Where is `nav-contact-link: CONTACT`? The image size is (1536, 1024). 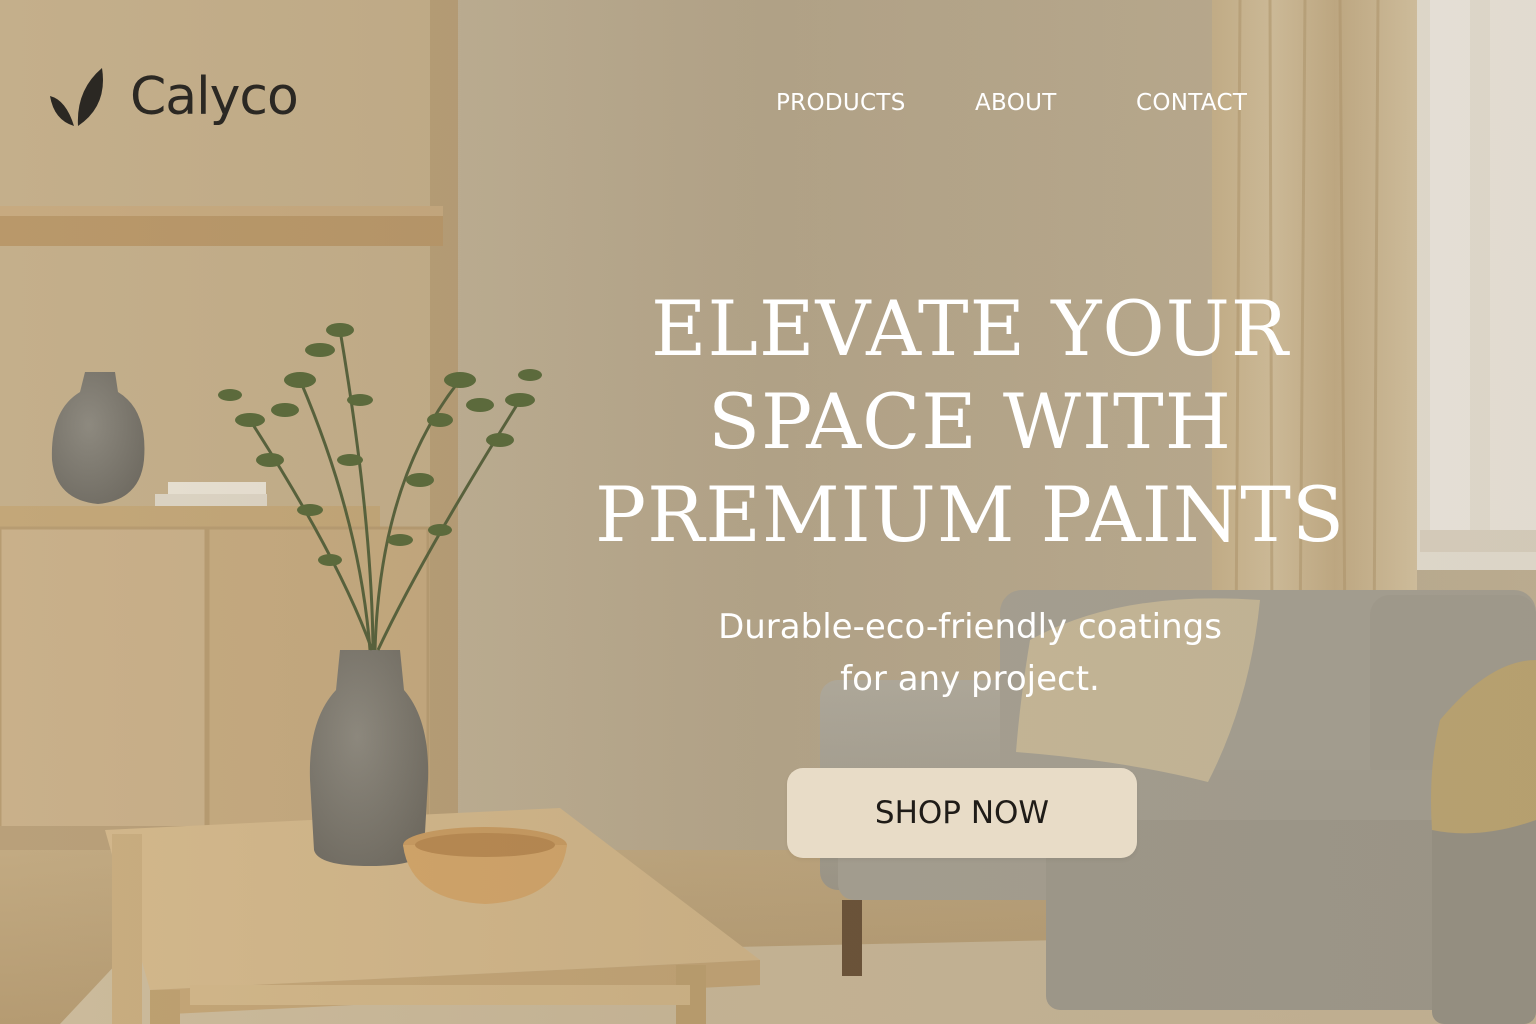 nav-contact-link: CONTACT is located at coordinates (1191, 103).